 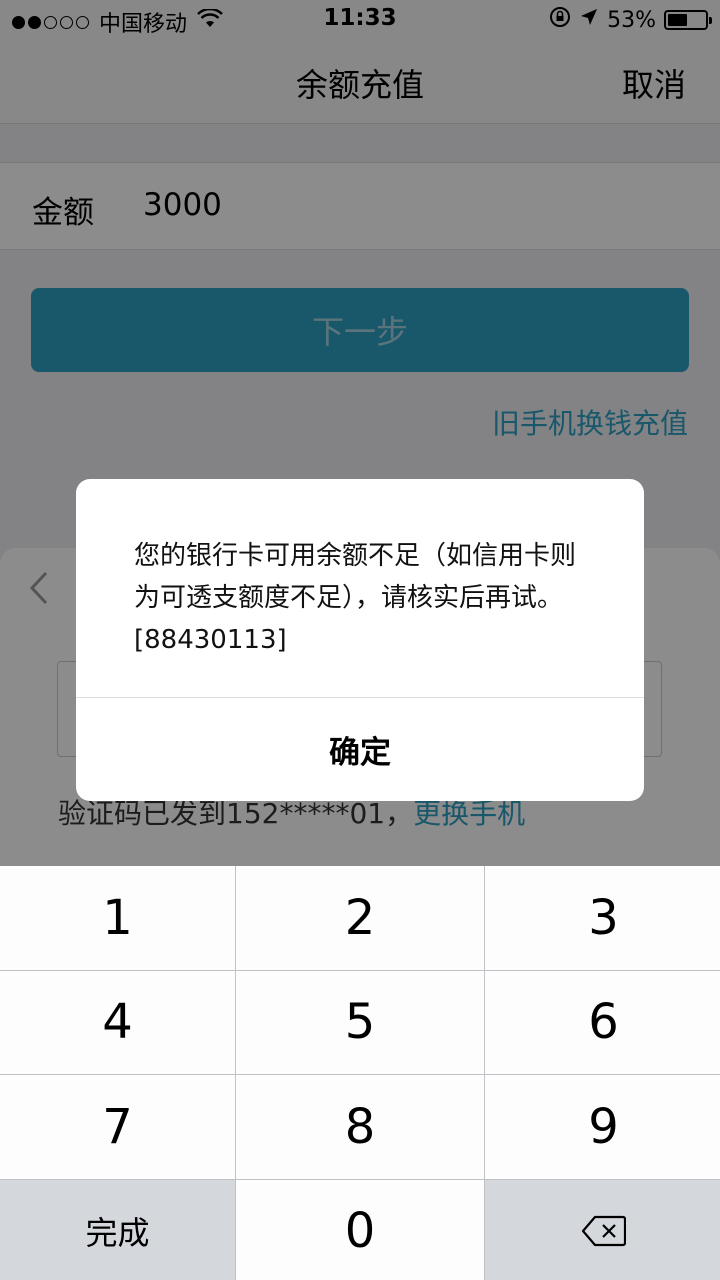 I want to click on key-4: 4, so click(x=117, y=1022).